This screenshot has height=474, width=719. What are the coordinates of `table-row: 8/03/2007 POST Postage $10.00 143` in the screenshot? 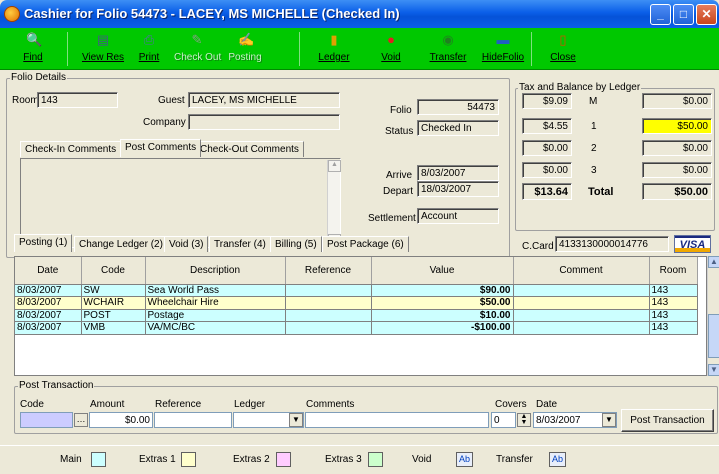 It's located at (356, 315).